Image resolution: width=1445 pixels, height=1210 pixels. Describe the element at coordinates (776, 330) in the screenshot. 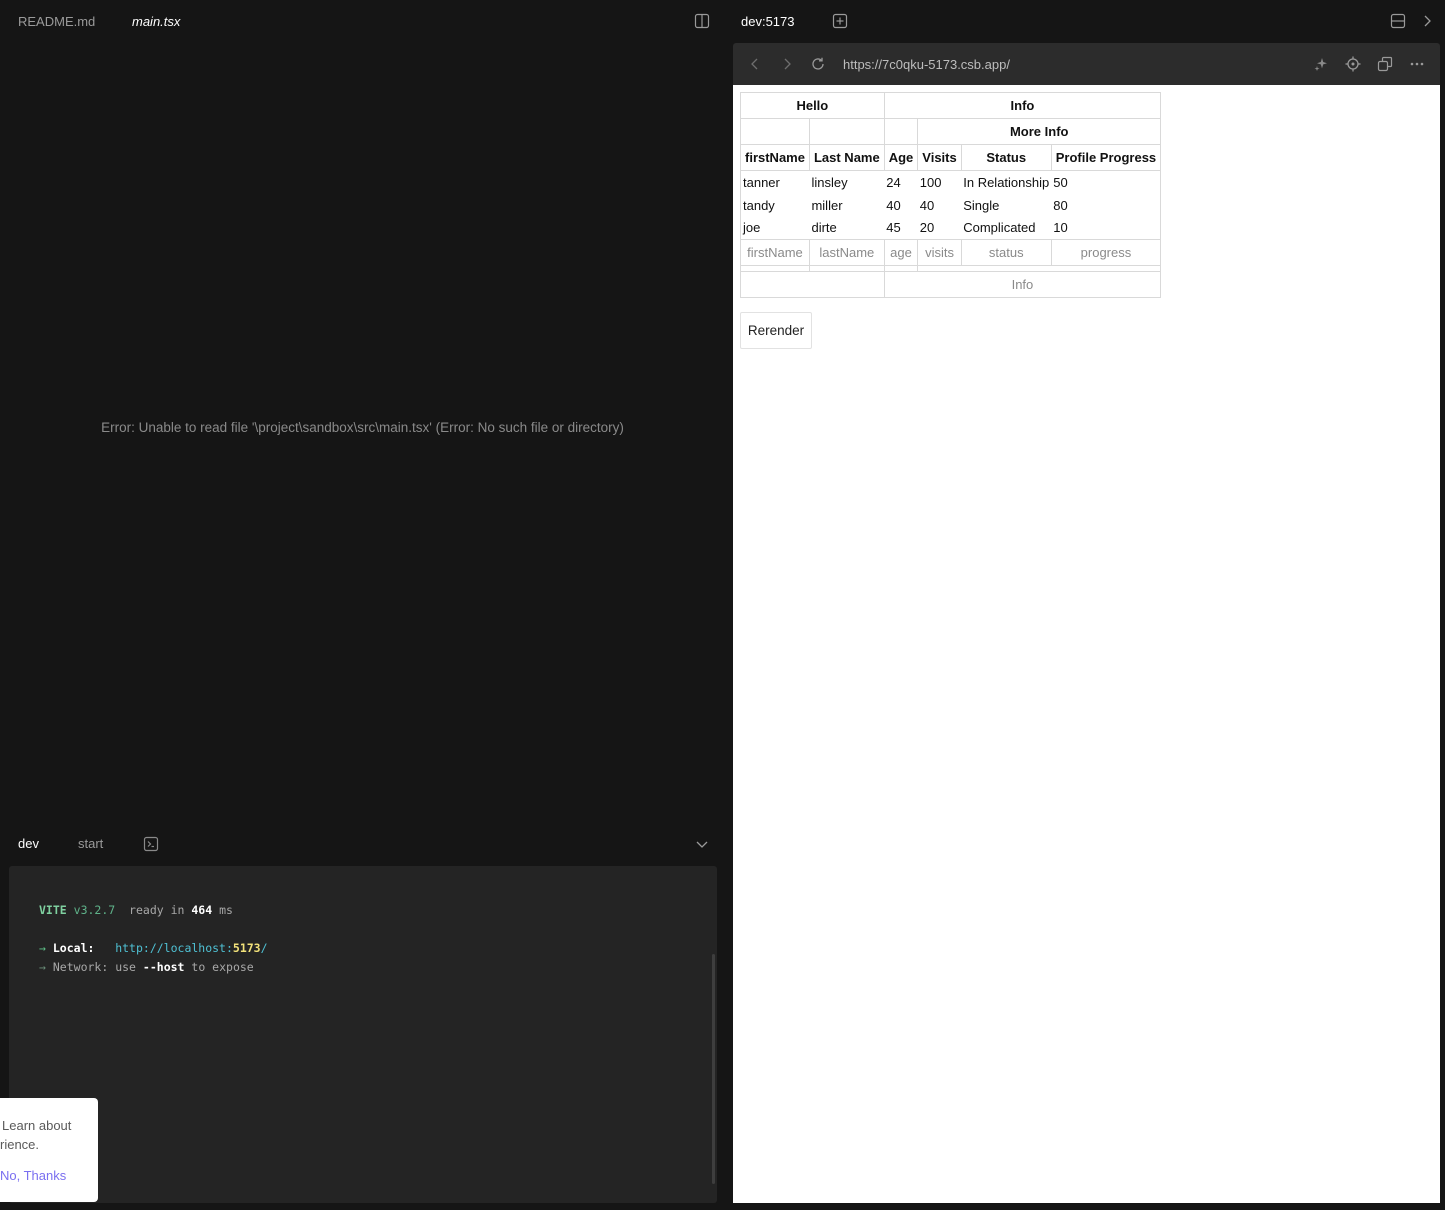

I see `rerender-button: Rerender` at that location.